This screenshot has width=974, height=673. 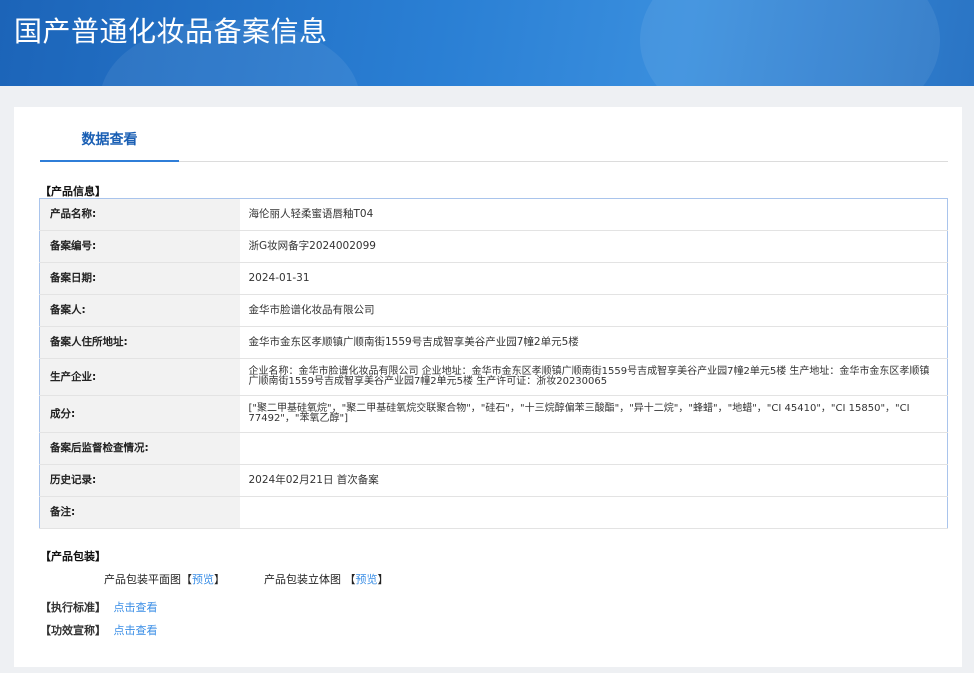 I want to click on page-header: 国产普通化妆品备案信息, so click(x=487, y=43).